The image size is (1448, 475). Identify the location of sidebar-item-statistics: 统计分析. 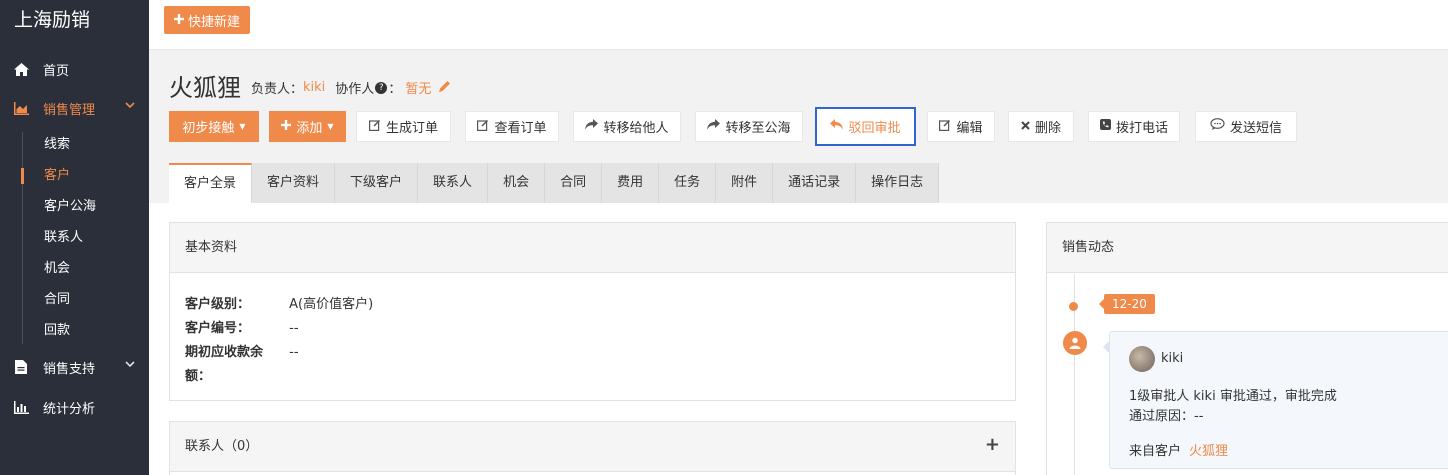
(74, 407).